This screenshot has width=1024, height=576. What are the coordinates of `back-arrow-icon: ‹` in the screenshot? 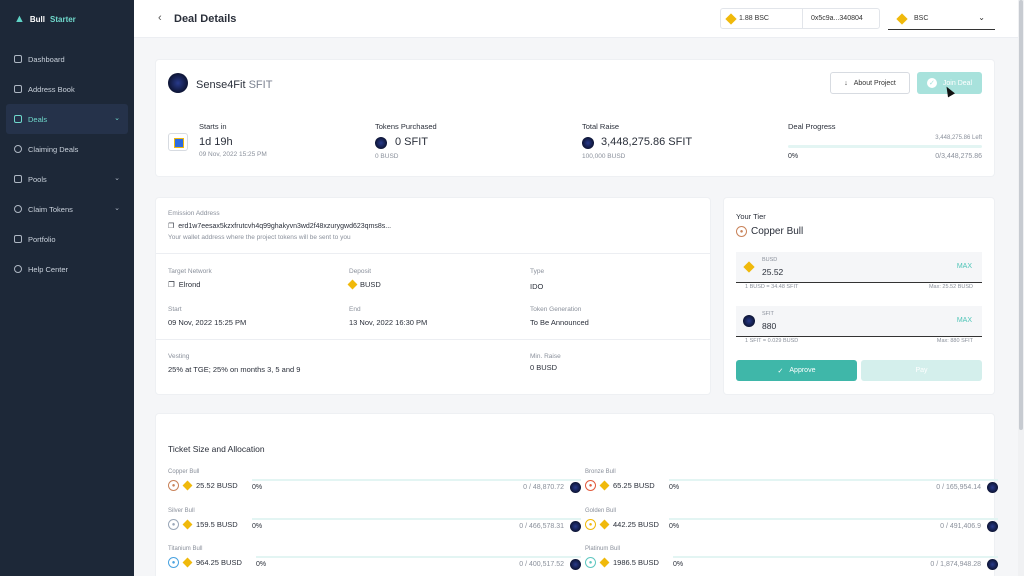 It's located at (160, 18).